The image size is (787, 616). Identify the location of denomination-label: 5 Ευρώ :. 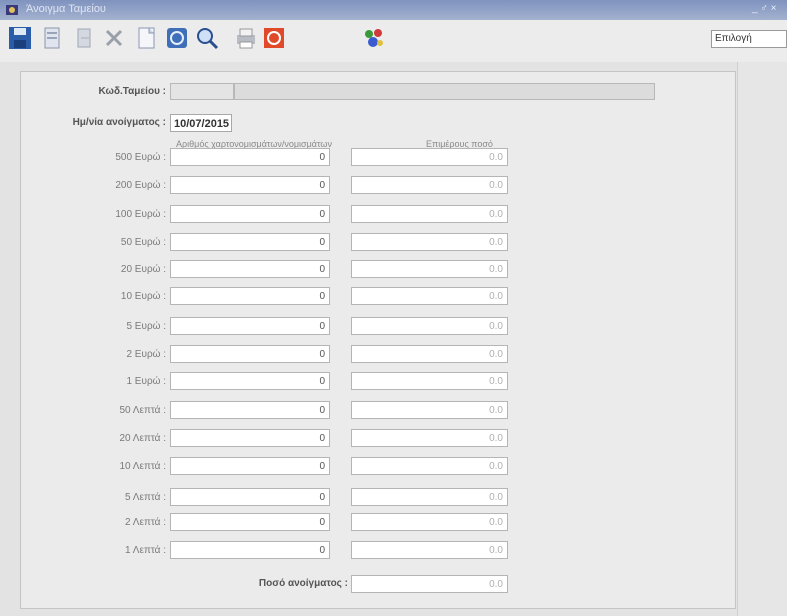
(146, 326).